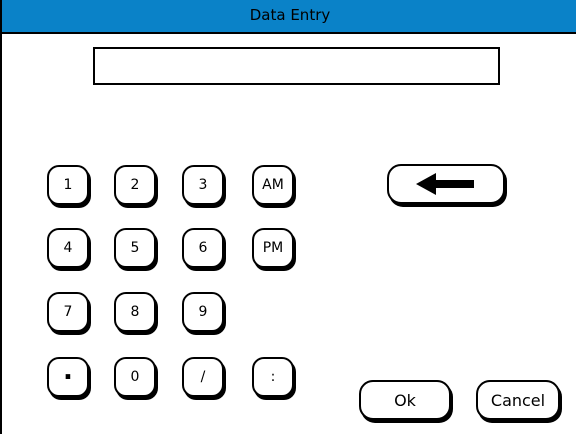 The width and height of the screenshot is (576, 434). What do you see at coordinates (68, 312) in the screenshot?
I see `key-7: 7` at bounding box center [68, 312].